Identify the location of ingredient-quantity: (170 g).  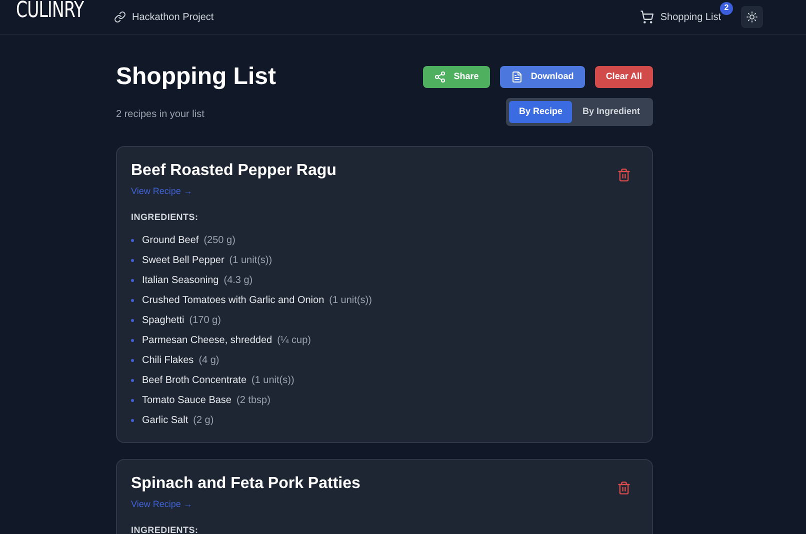
(205, 321).